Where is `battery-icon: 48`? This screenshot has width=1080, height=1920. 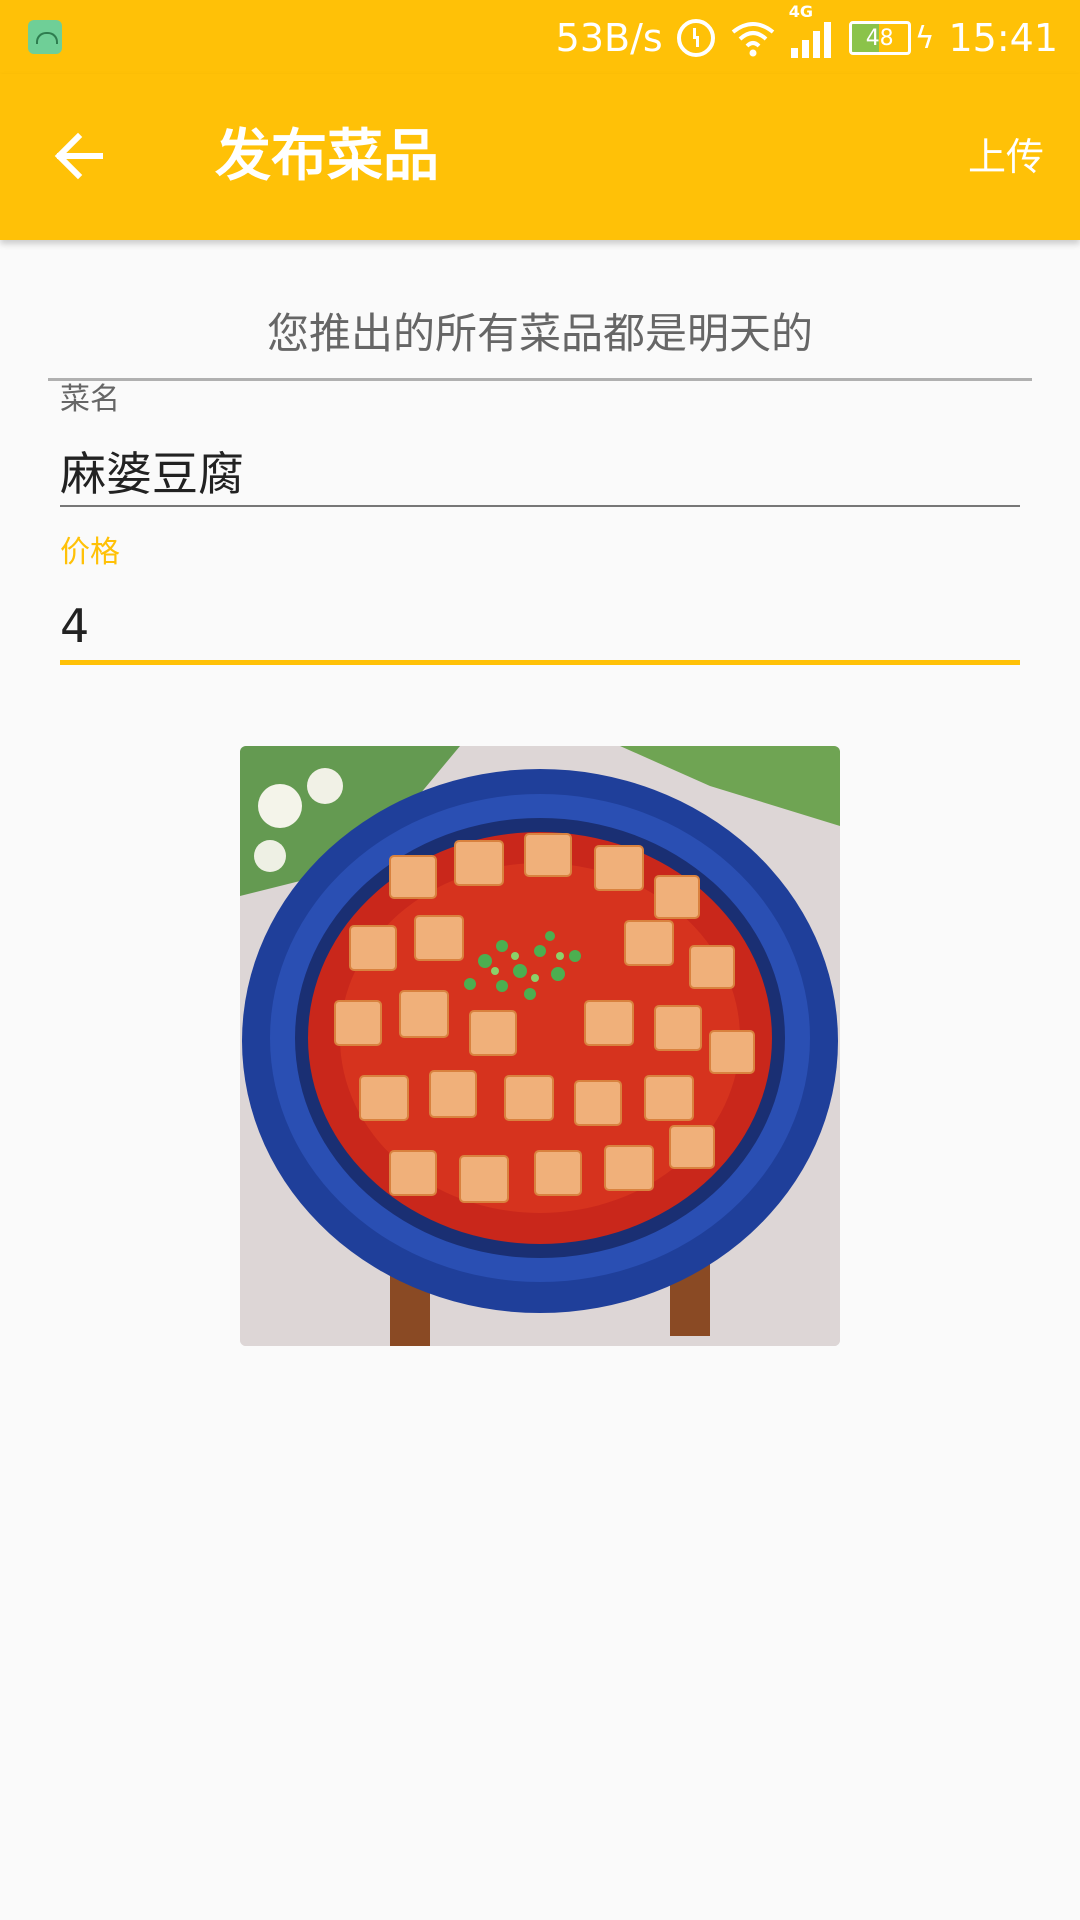
battery-icon: 48 is located at coordinates (879, 38).